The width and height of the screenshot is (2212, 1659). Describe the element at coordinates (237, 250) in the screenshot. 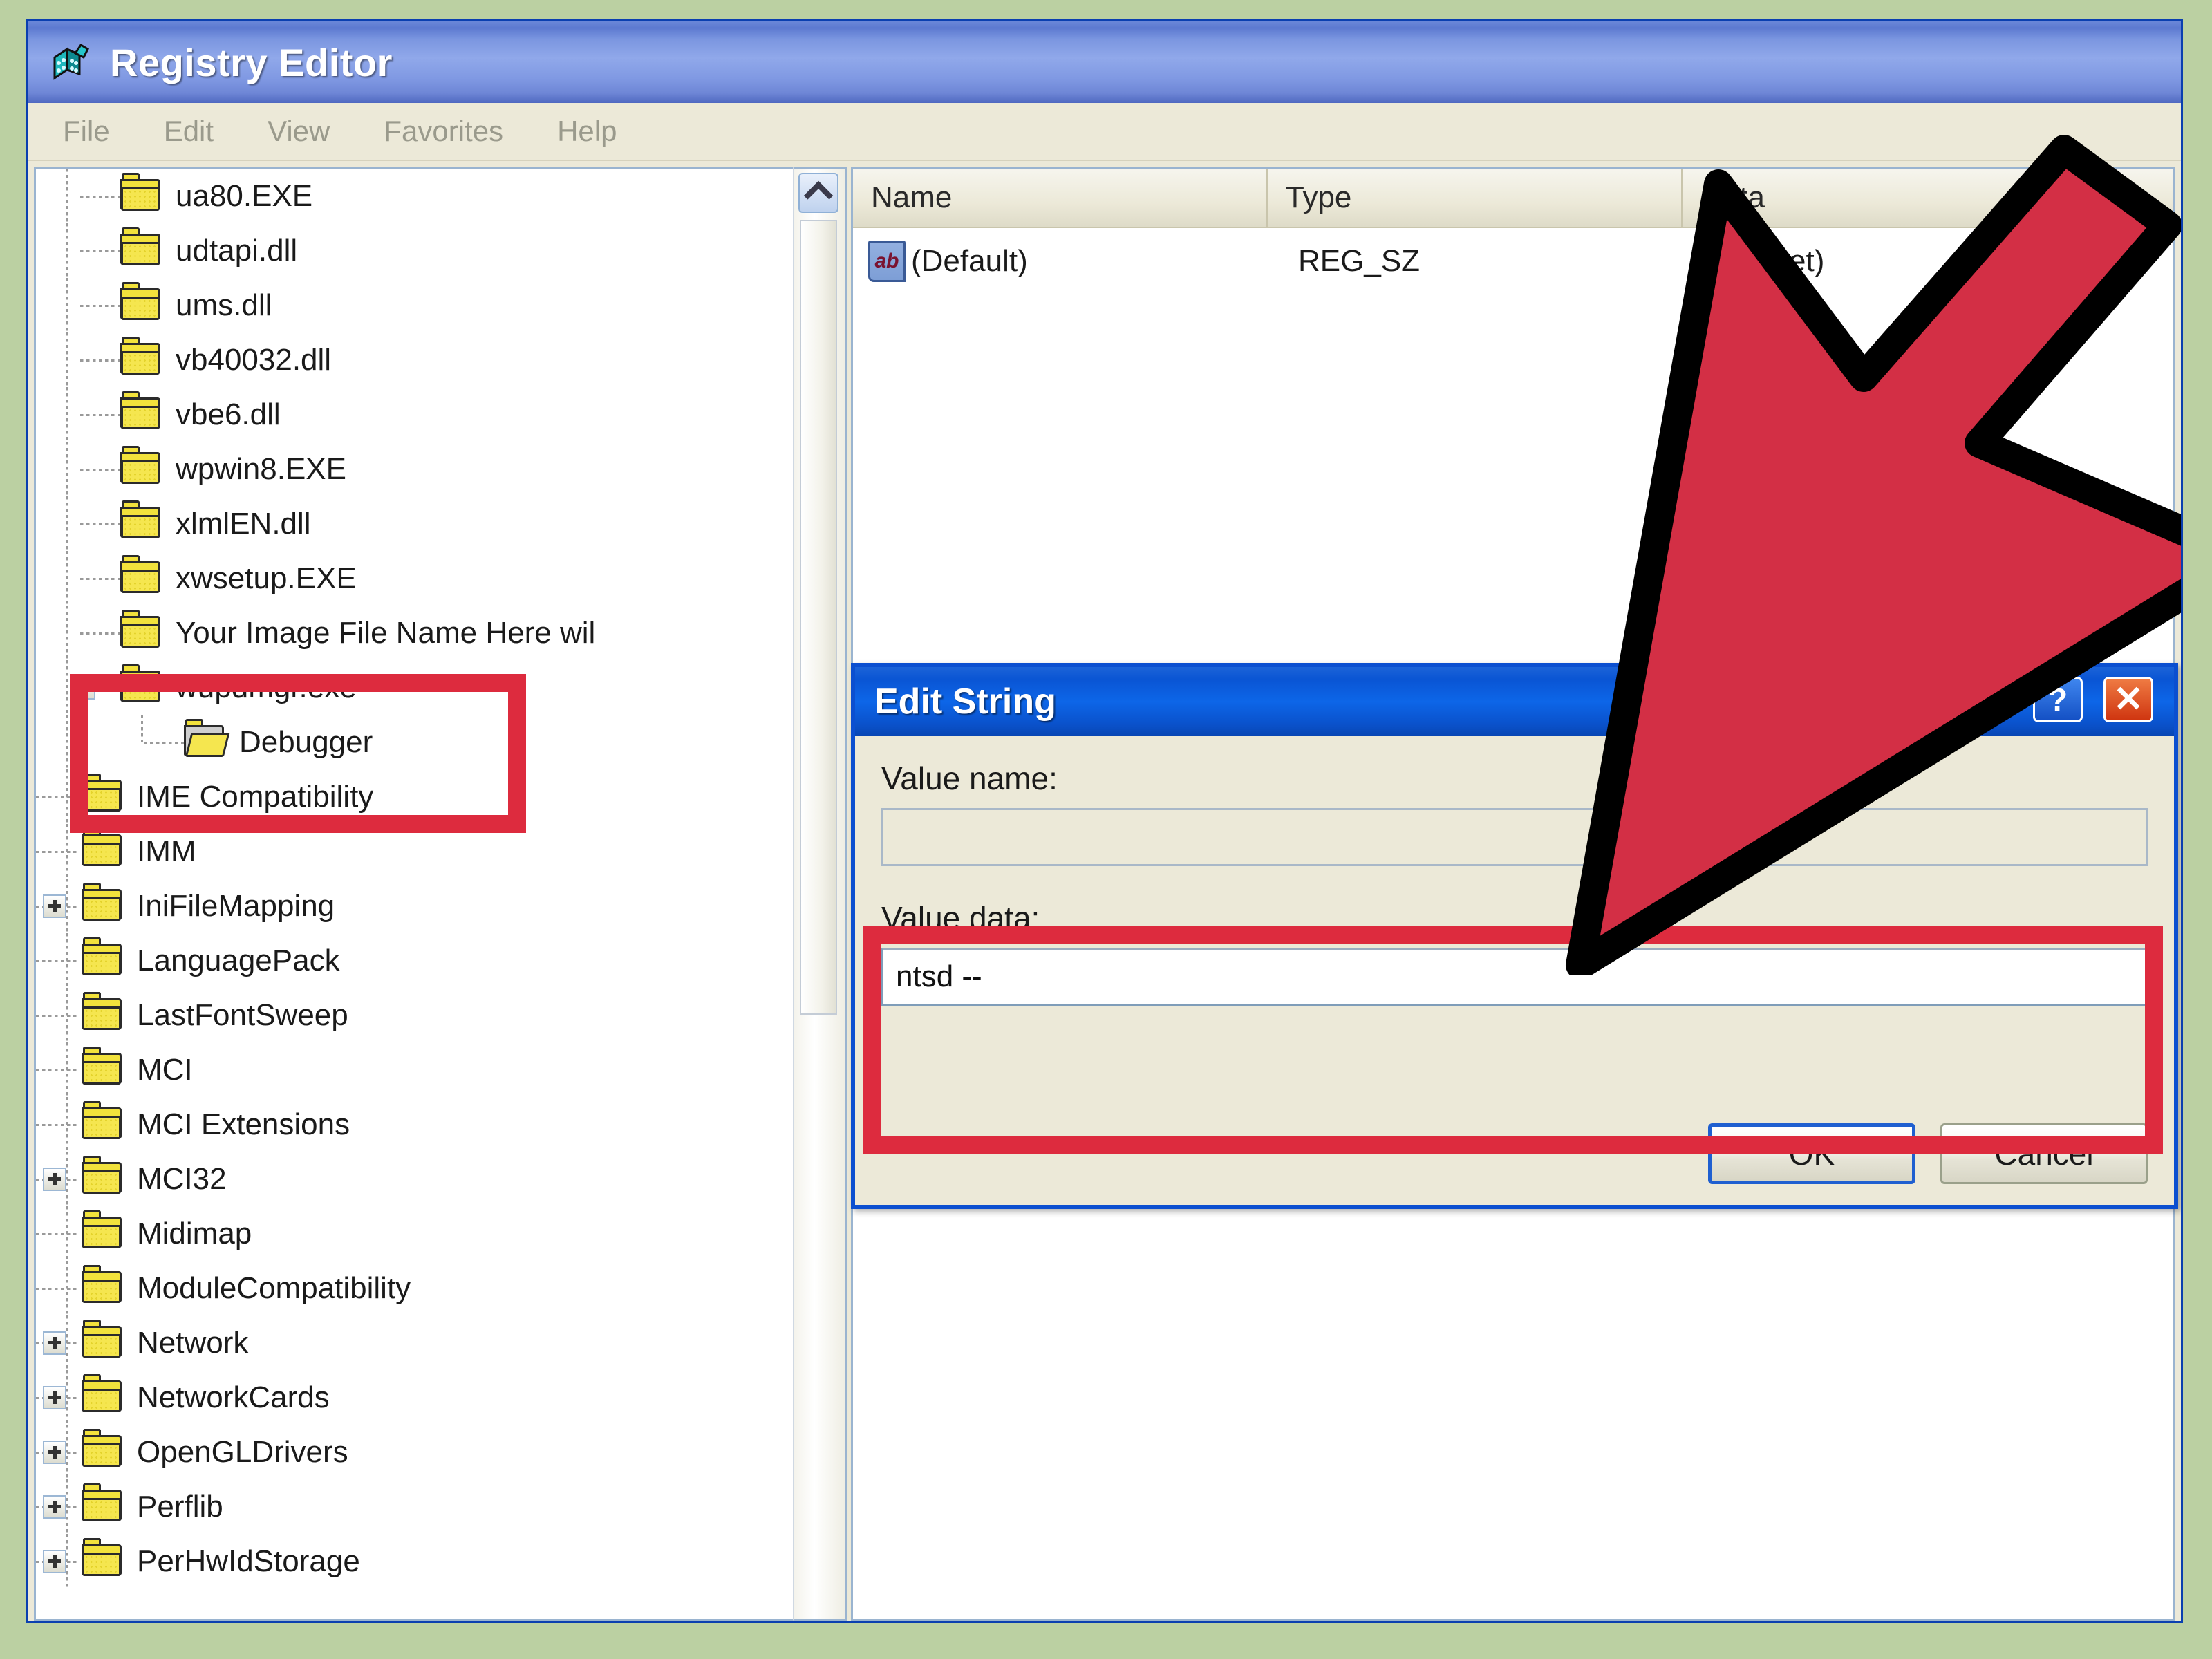

I see `tree-item-label: udtapi.dll` at that location.